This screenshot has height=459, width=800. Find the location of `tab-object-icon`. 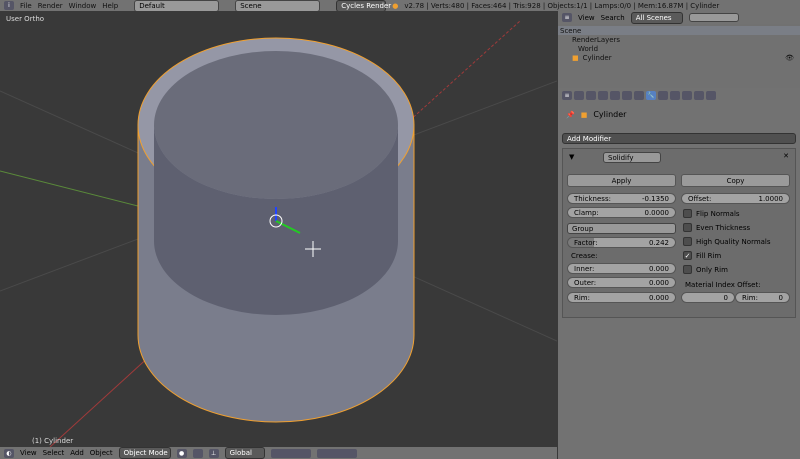

tab-object-icon is located at coordinates (627, 95).